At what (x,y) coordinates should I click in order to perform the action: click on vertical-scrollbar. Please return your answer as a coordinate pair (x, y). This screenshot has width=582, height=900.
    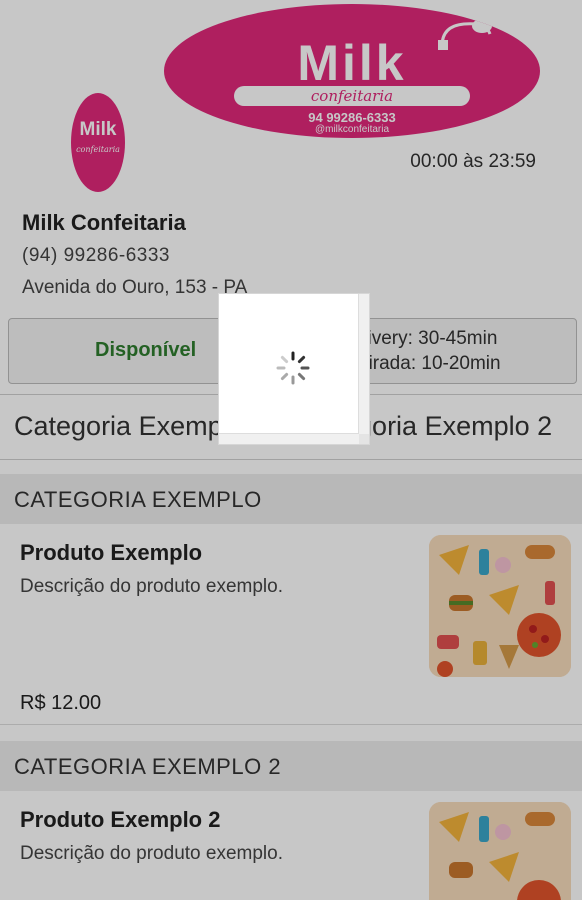
    Looking at the image, I should click on (363, 364).